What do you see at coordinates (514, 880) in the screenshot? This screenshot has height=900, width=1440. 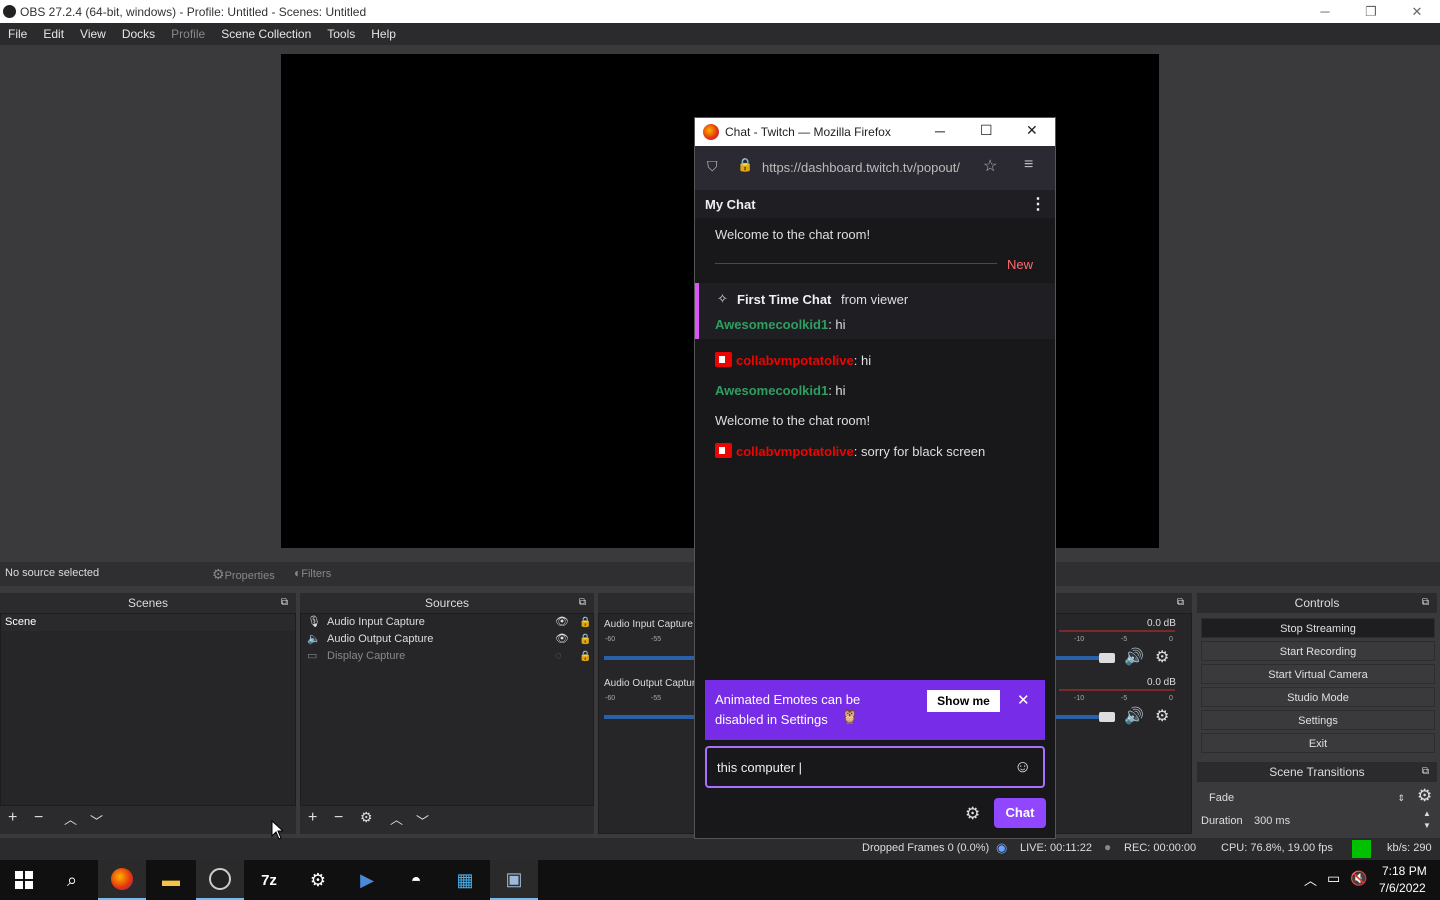 I see `virtualbox-icon: ▣` at bounding box center [514, 880].